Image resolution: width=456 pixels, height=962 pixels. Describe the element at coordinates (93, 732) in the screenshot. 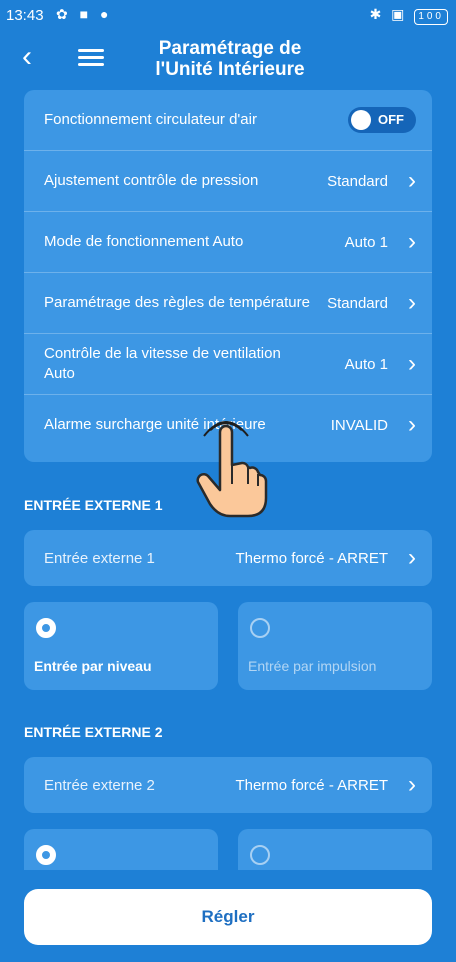

I see `section-title-external-2: ENTRÉE EXTERNE 2` at that location.